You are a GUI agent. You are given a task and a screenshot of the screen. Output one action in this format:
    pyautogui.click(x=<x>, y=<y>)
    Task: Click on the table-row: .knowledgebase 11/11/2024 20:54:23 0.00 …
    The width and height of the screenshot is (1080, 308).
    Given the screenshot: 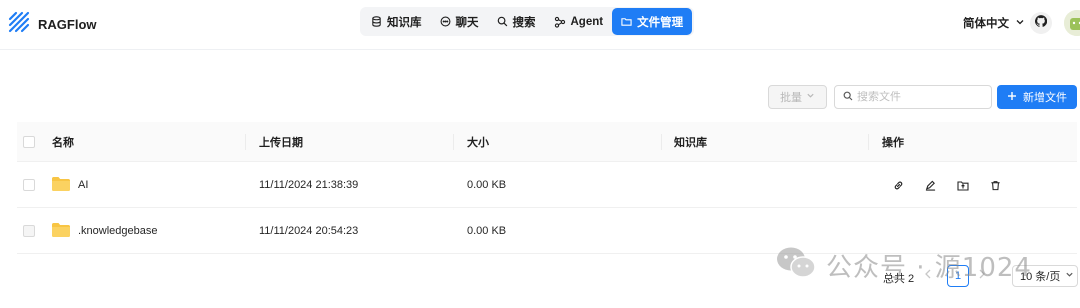 What is the action you would take?
    pyautogui.click(x=547, y=231)
    